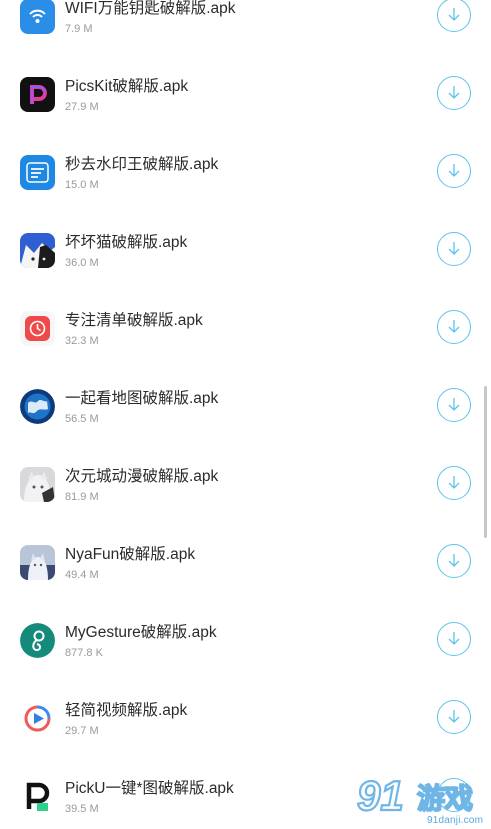 The image size is (491, 829). What do you see at coordinates (142, 476) in the screenshot?
I see `app-name: 次元城动漫破解版.apk` at bounding box center [142, 476].